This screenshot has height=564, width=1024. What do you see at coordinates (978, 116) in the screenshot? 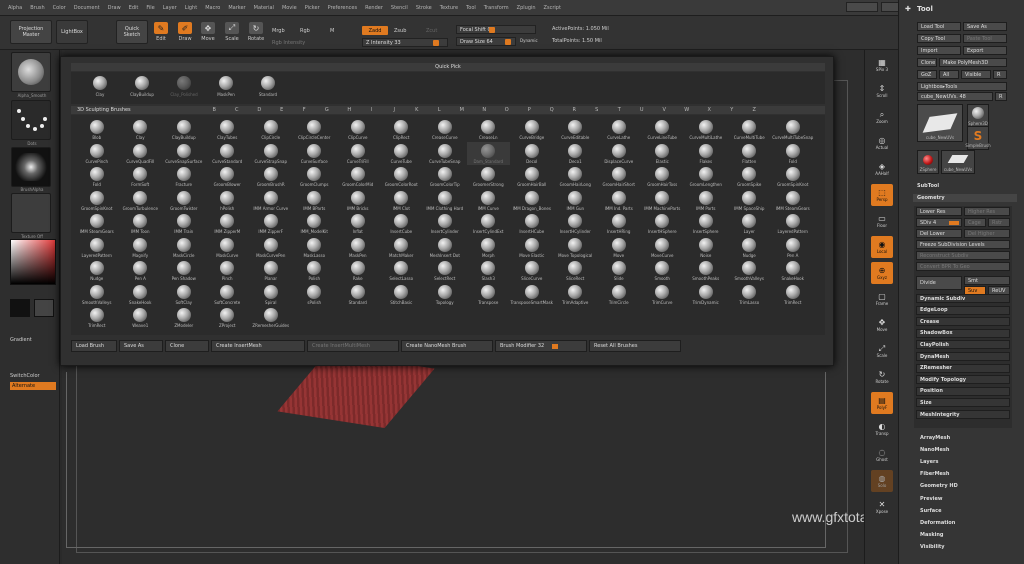
I see `tool-thumb-sphere3d: Sphere3D` at bounding box center [978, 116].